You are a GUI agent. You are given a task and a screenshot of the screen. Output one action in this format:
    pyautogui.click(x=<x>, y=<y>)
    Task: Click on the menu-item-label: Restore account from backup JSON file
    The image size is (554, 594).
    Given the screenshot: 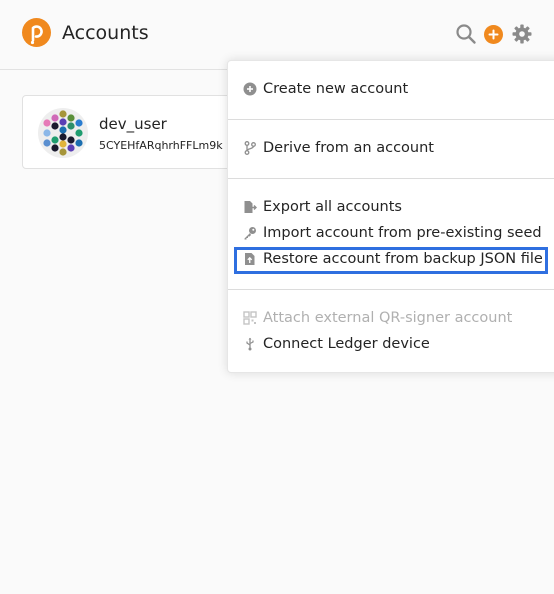 What is the action you would take?
    pyautogui.click(x=403, y=259)
    